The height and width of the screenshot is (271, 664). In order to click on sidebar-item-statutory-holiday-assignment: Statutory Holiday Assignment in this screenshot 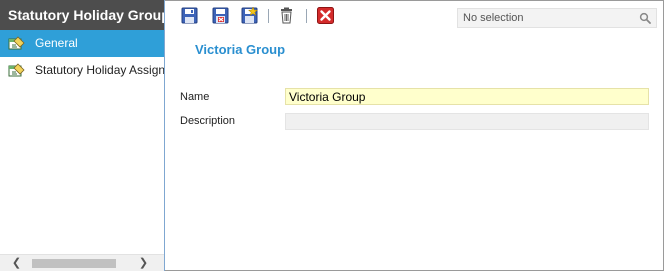, I will do `click(82, 70)`.